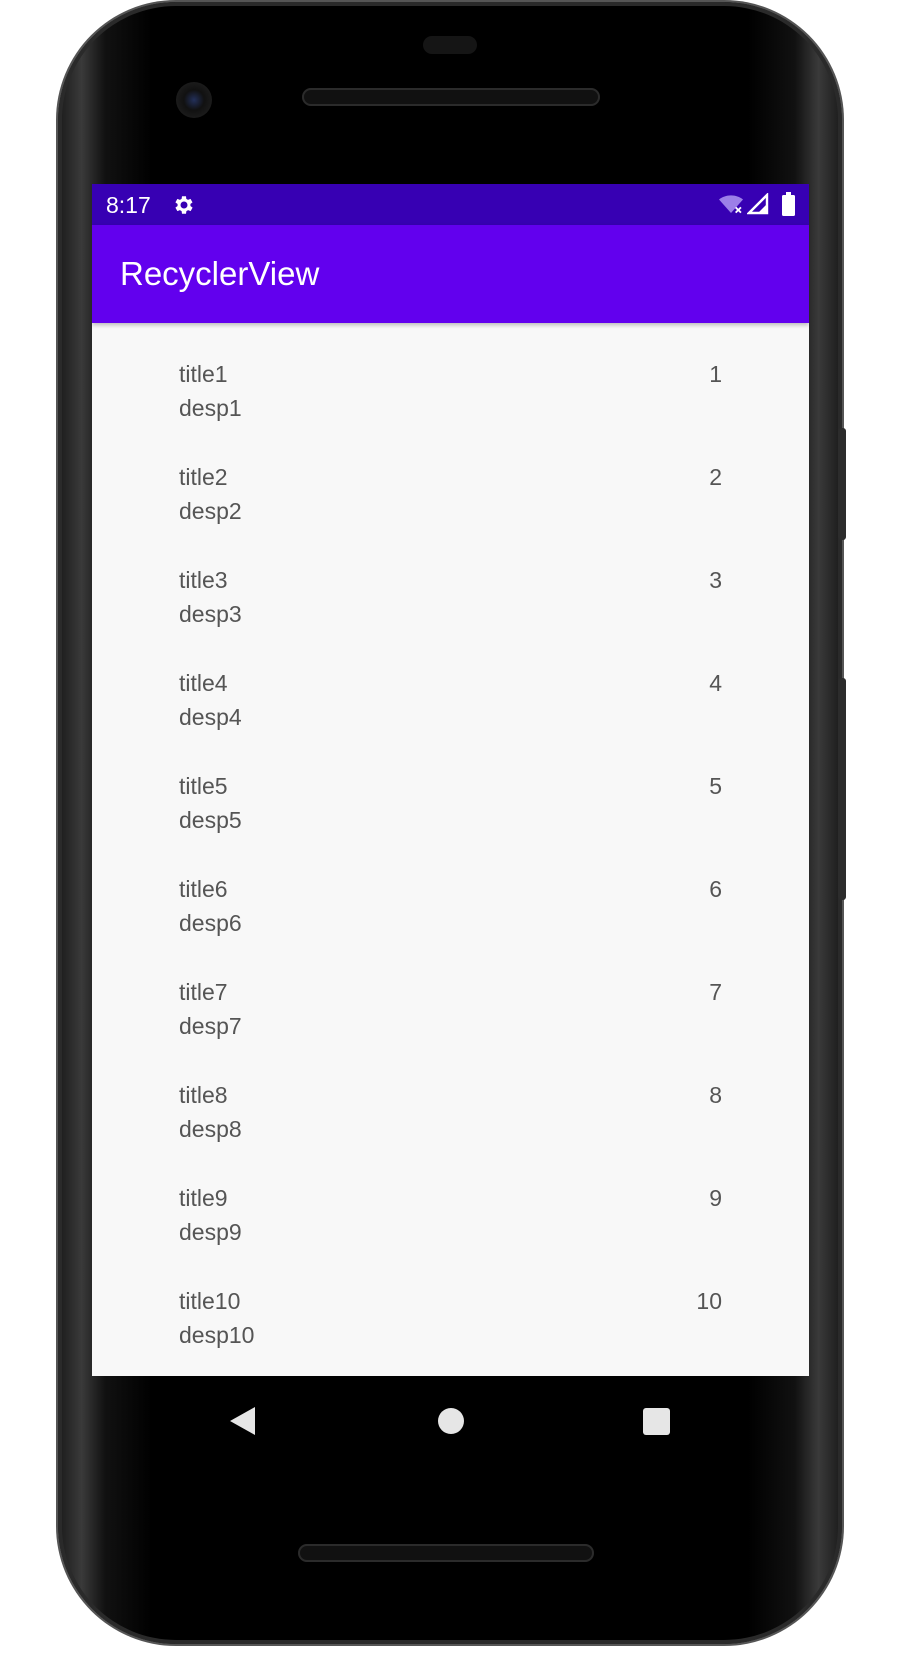  I want to click on item-description: desp7, so click(210, 1026).